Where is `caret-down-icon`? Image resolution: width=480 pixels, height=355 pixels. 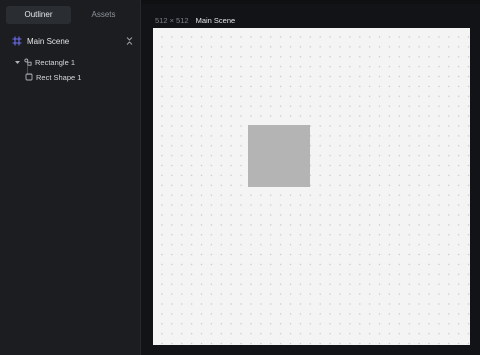 caret-down-icon is located at coordinates (17, 62).